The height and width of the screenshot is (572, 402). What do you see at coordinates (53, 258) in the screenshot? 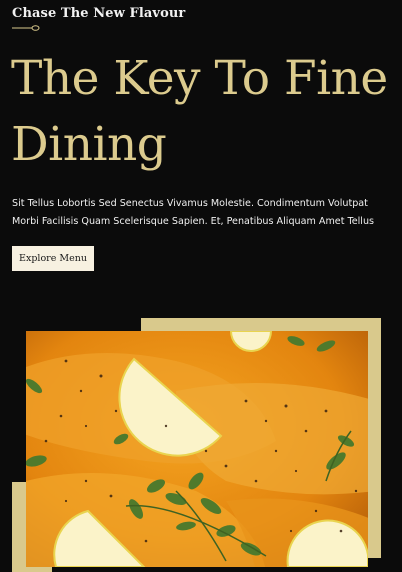
I see `explore-menu-button: Explore Menu` at bounding box center [53, 258].